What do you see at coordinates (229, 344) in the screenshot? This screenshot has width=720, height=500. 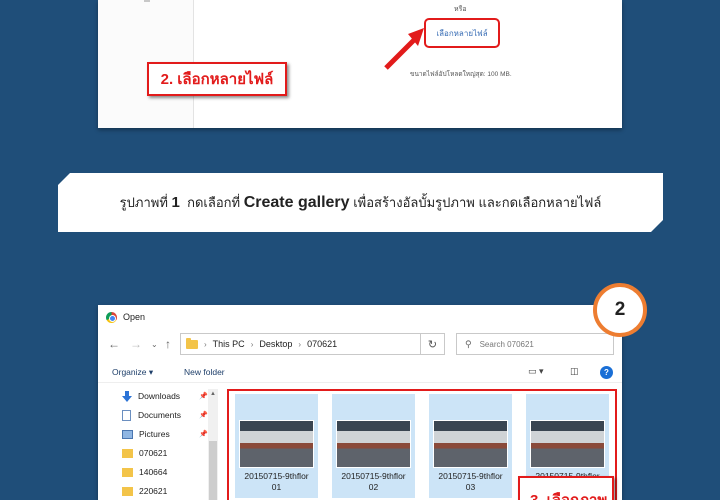 I see `breadcrumb-this-pc: This PC` at bounding box center [229, 344].